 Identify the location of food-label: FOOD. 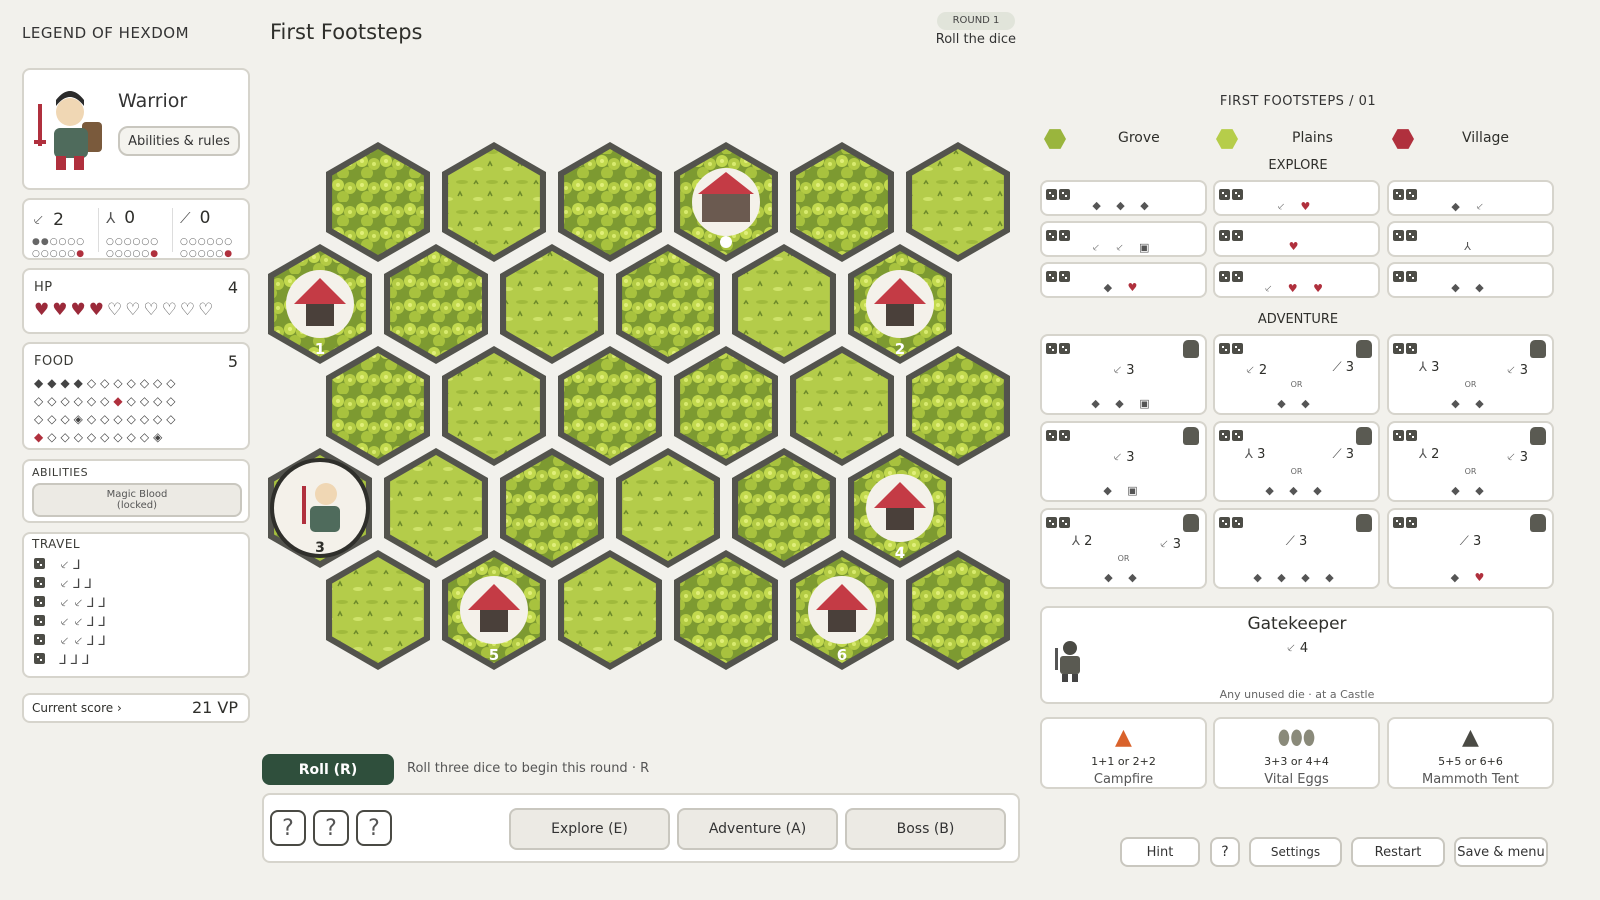
(54, 361).